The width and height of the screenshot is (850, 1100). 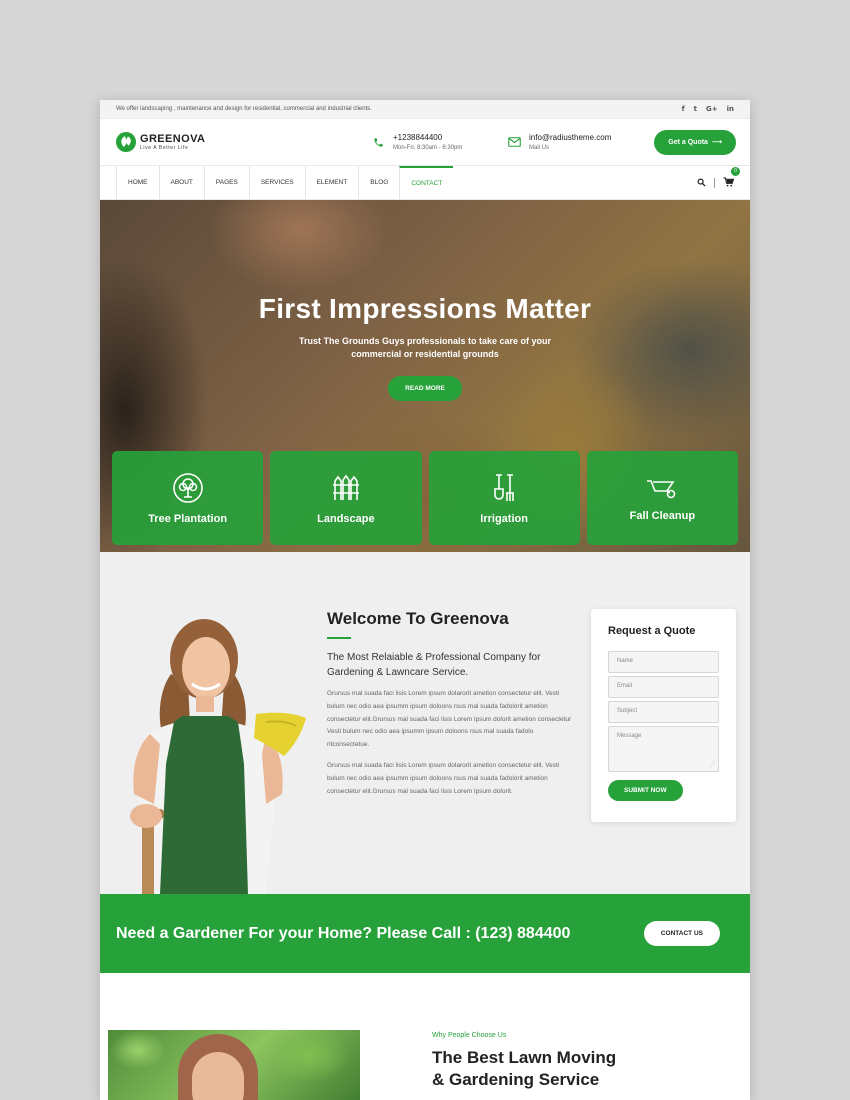 I want to click on envelope-icon, so click(x=514, y=142).